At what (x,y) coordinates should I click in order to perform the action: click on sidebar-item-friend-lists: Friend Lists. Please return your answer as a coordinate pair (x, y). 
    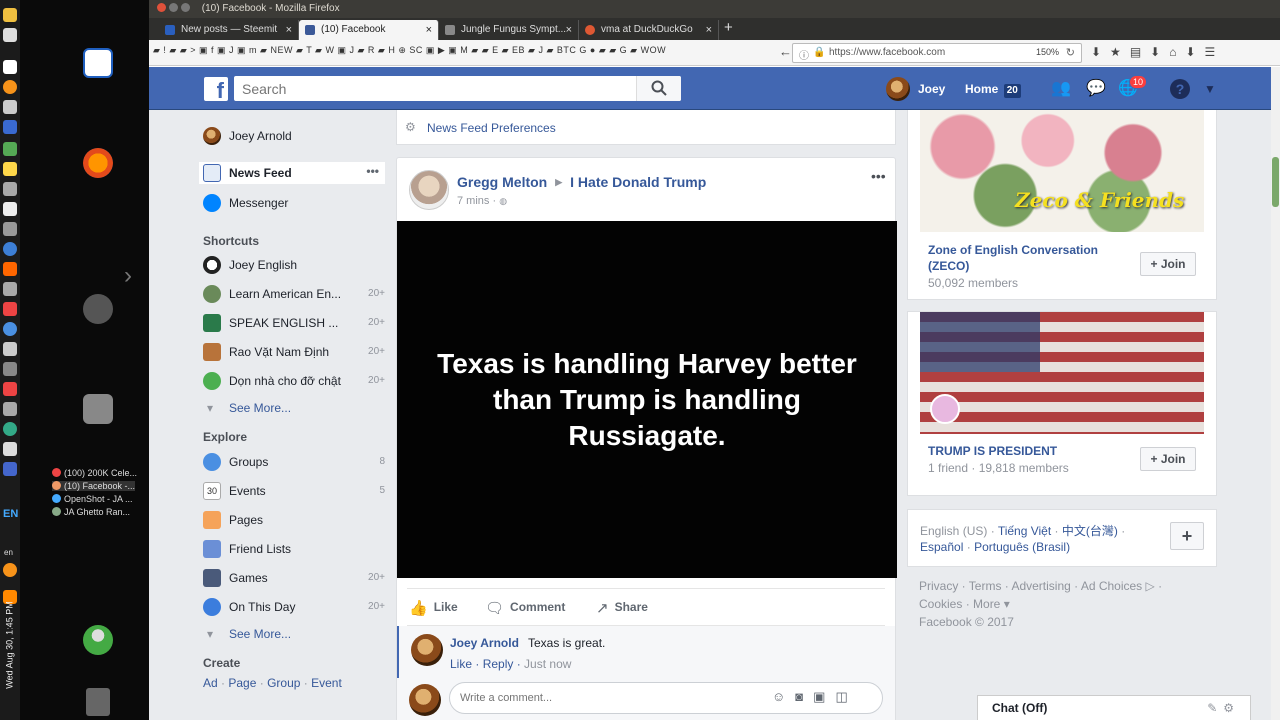
    Looking at the image, I should click on (292, 549).